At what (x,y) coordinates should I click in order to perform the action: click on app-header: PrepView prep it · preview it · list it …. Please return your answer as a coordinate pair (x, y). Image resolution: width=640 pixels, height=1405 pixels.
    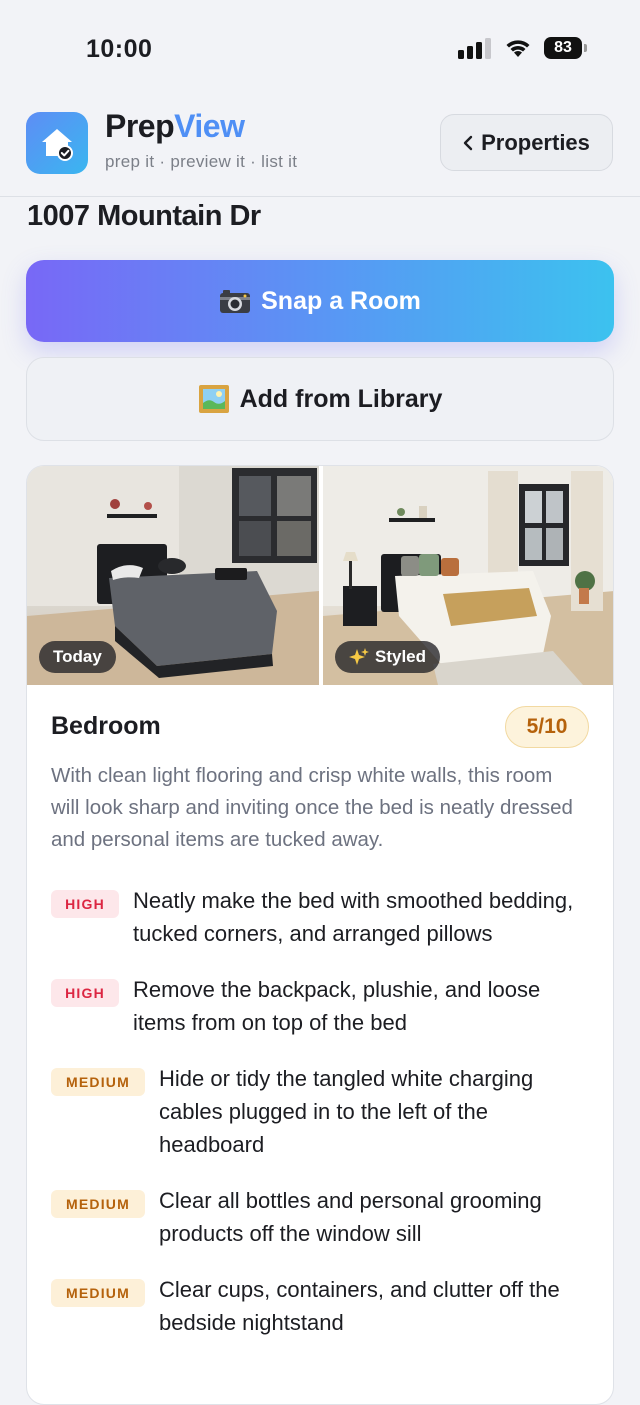
    Looking at the image, I should click on (320, 146).